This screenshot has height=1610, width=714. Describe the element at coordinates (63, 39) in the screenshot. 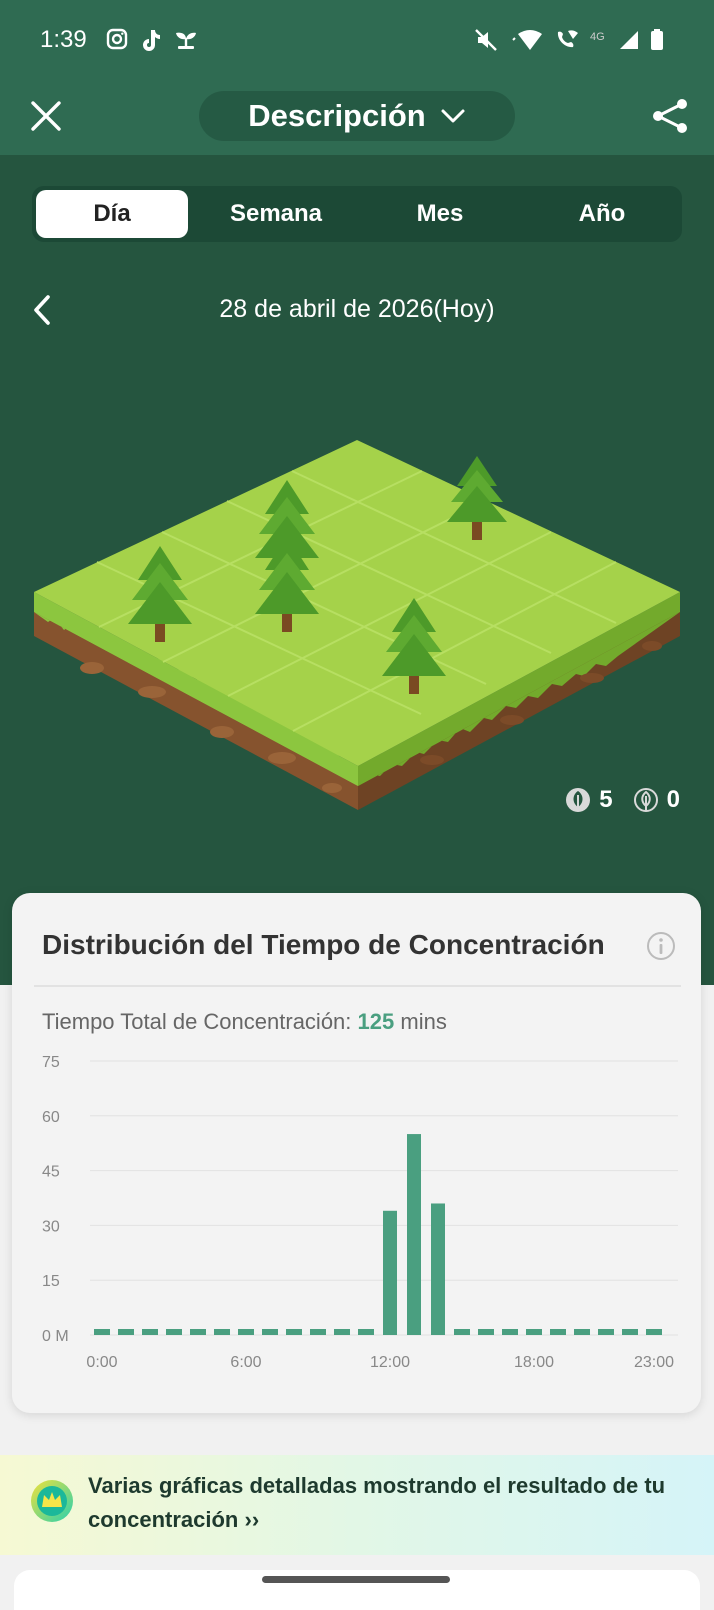

I see `status-time: 1:39` at that location.